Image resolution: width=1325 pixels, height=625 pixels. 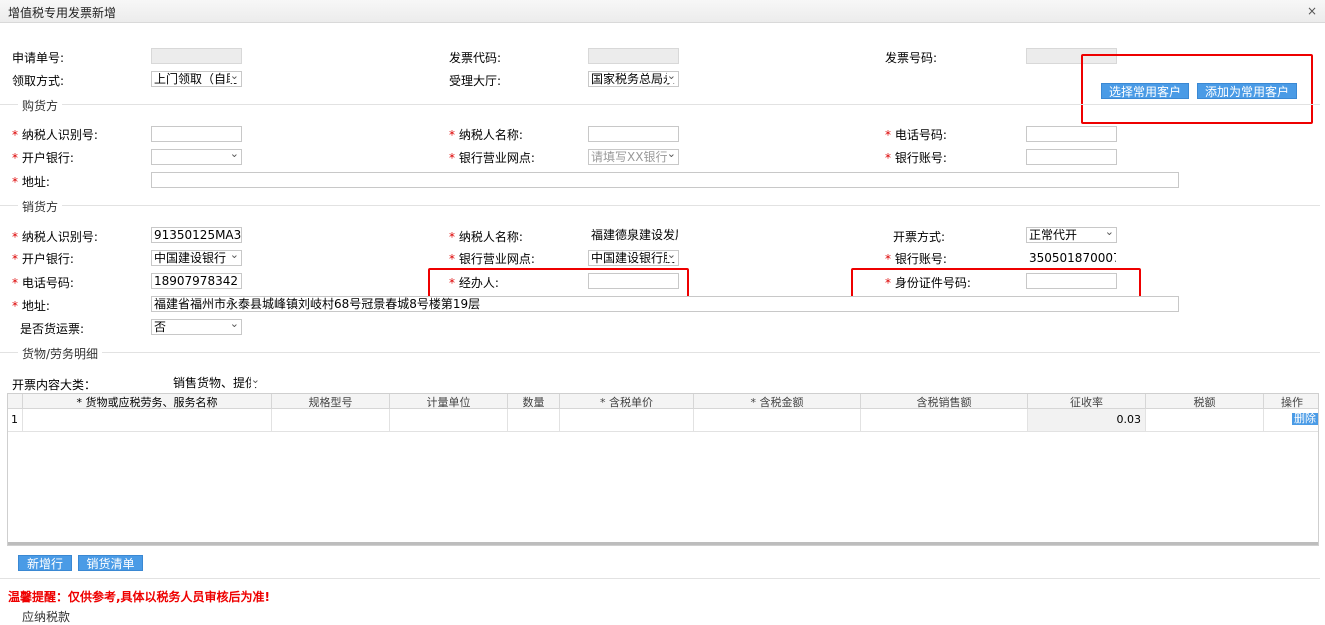 I want to click on seller-branch-select: 中国建设银行股, so click(x=633, y=258).